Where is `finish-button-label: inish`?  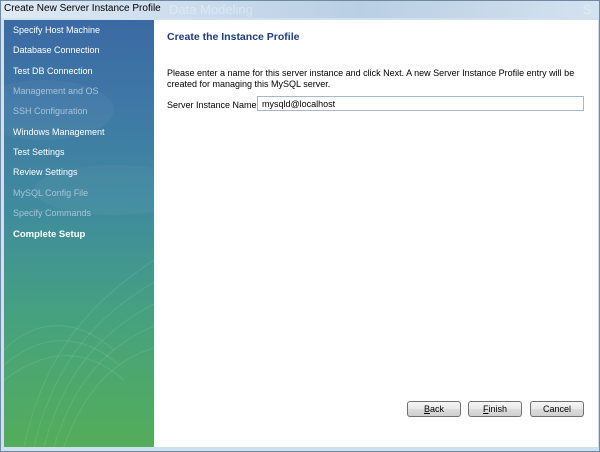 finish-button-label: inish is located at coordinates (497, 409).